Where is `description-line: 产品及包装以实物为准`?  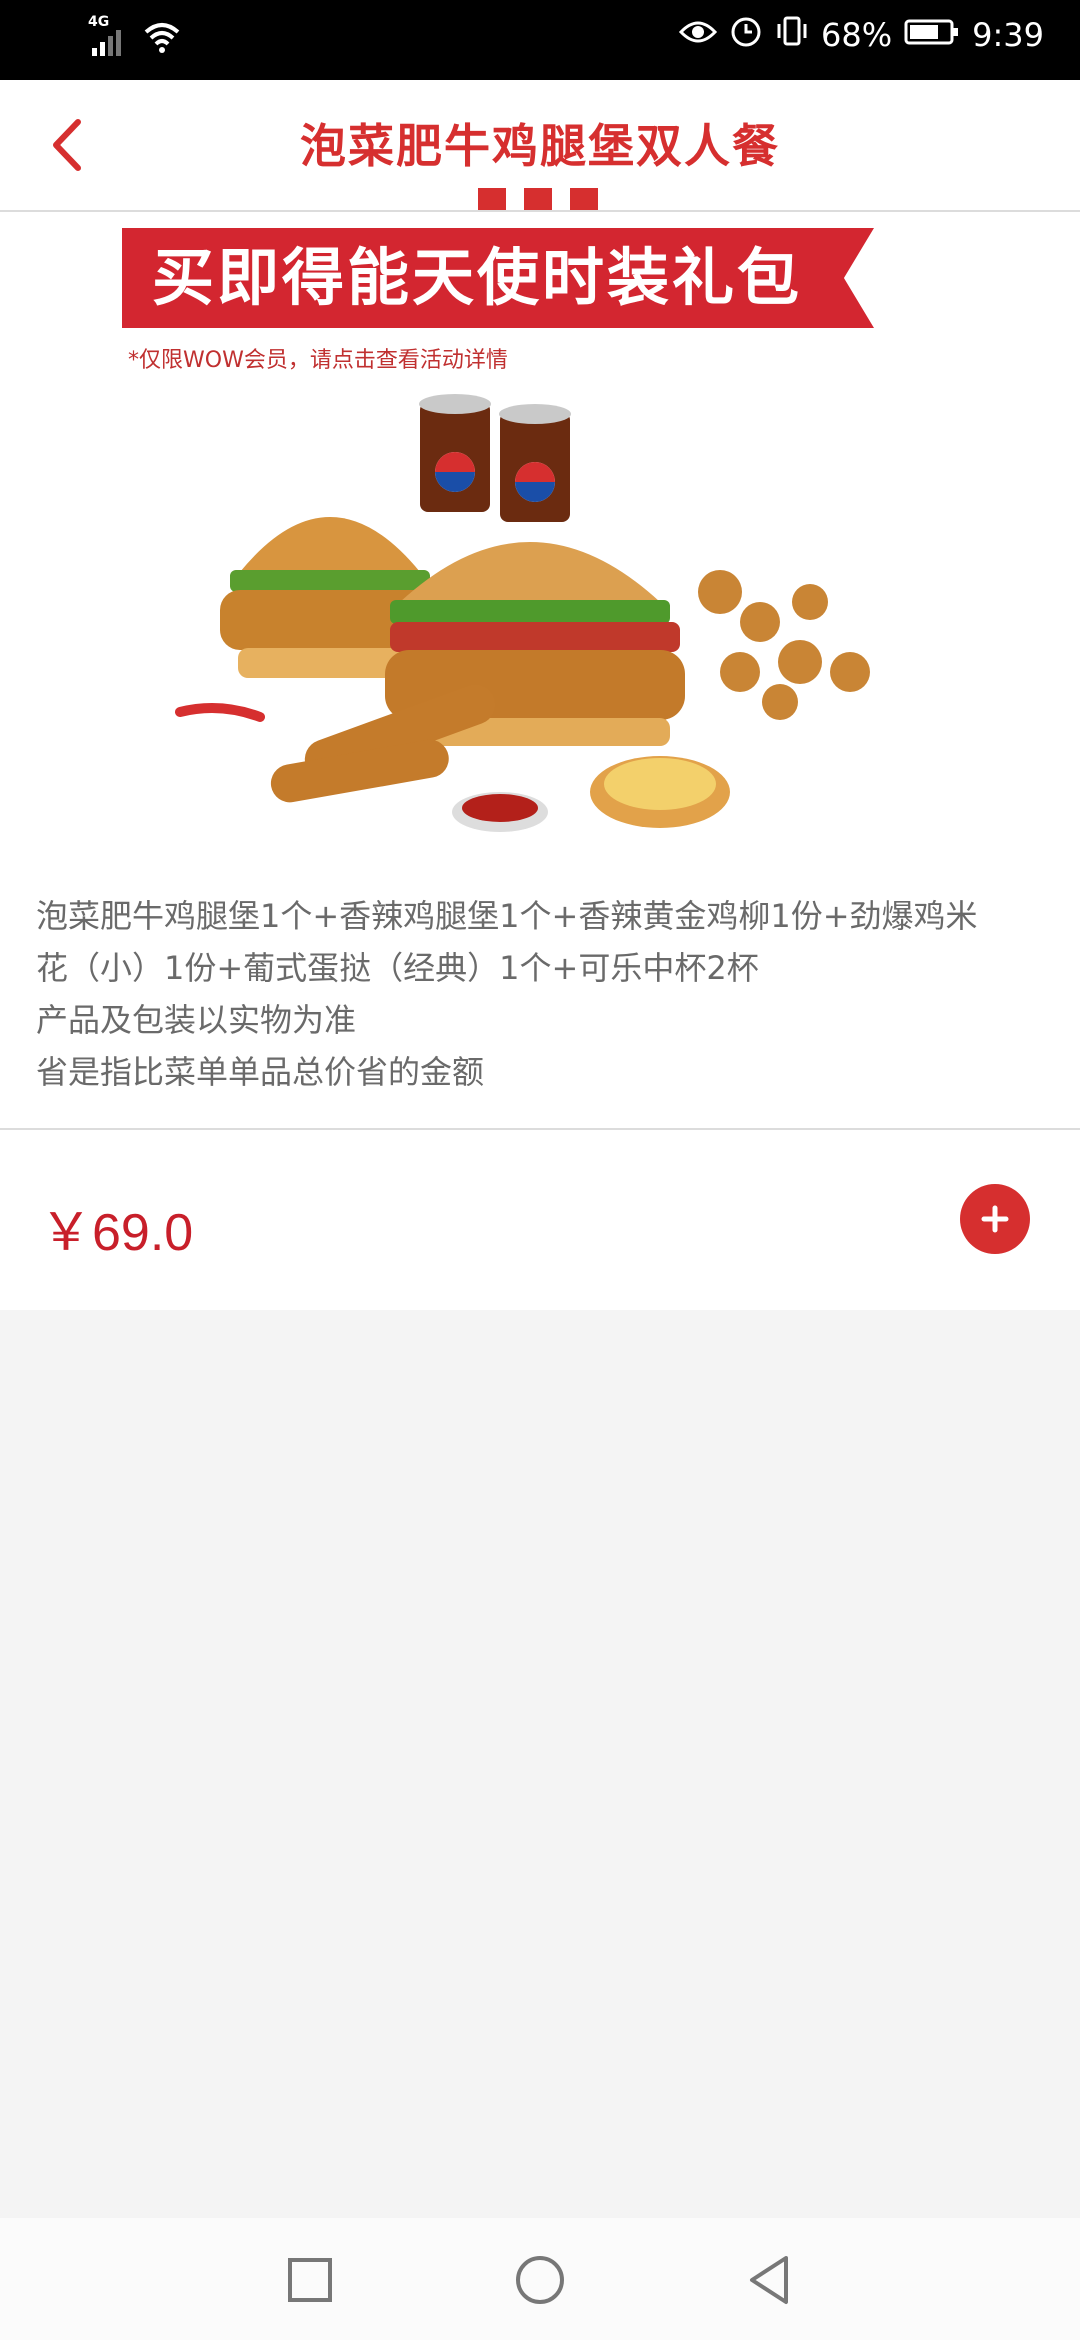
description-line: 产品及包装以实物为准 is located at coordinates (196, 1020).